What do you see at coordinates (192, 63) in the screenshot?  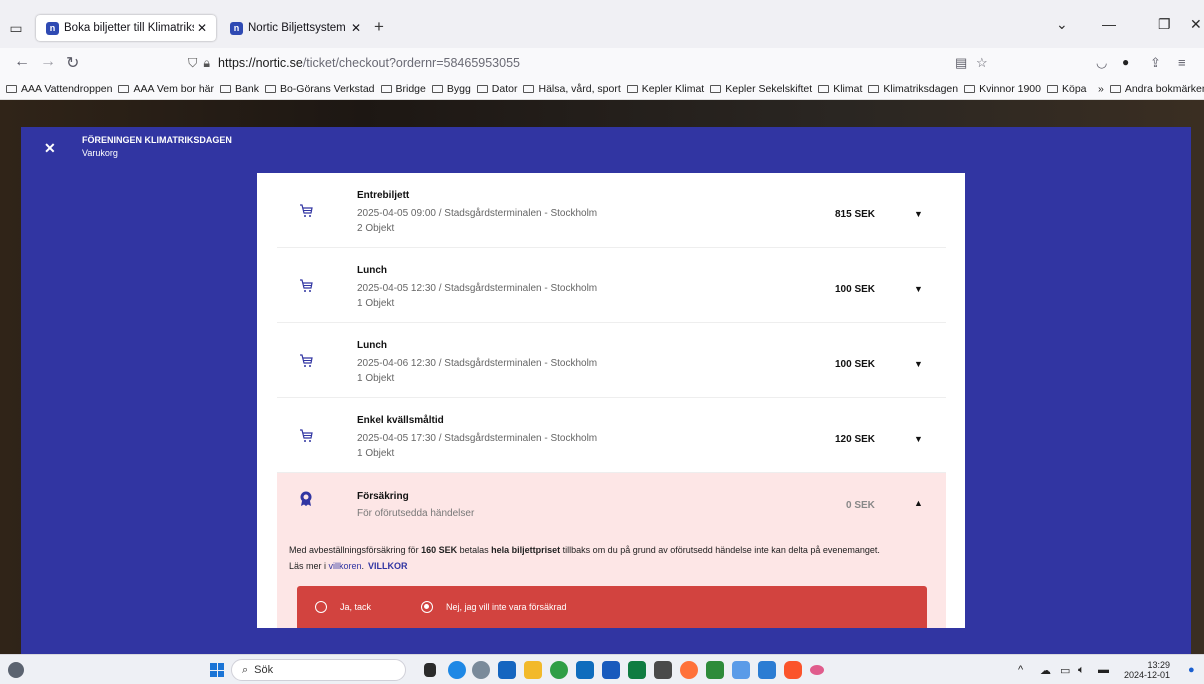 I see `shield-icon: ⛉` at bounding box center [192, 63].